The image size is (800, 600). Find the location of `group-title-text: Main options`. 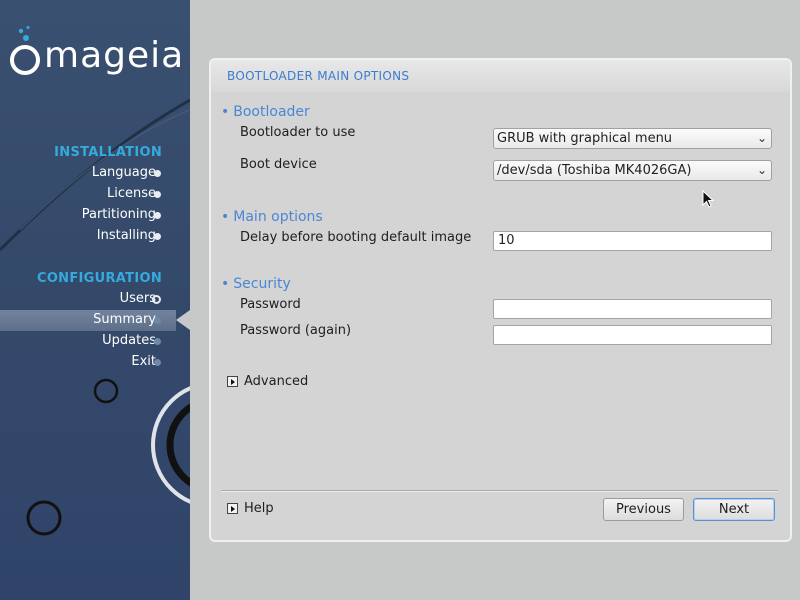

group-title-text: Main options is located at coordinates (278, 217).